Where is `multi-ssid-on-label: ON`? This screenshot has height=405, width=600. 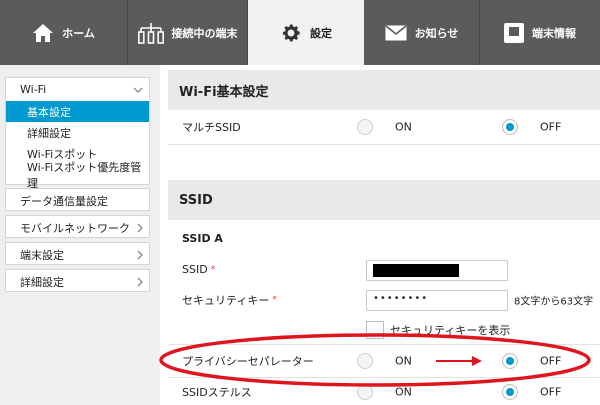 multi-ssid-on-label: ON is located at coordinates (403, 127).